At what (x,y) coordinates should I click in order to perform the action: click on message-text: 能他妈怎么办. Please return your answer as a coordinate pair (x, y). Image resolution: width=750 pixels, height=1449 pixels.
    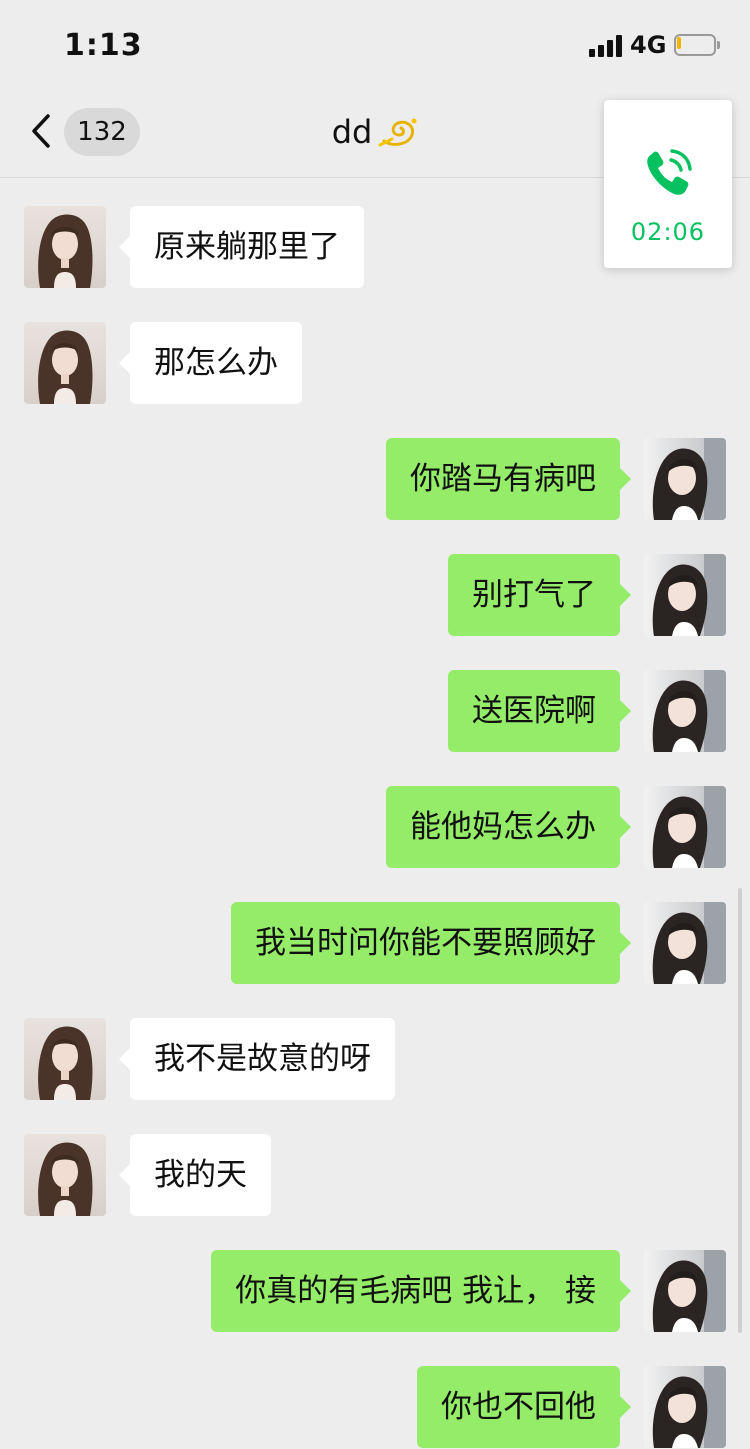
    Looking at the image, I should click on (503, 827).